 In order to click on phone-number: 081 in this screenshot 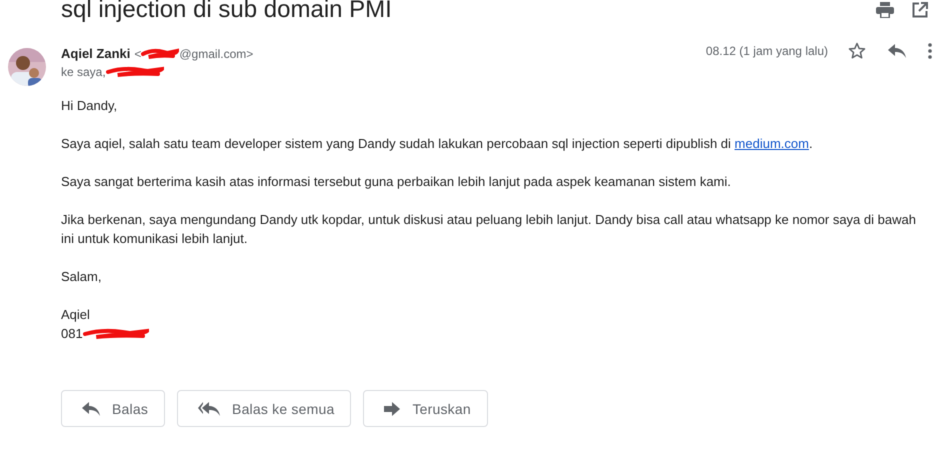, I will do `click(72, 334)`.